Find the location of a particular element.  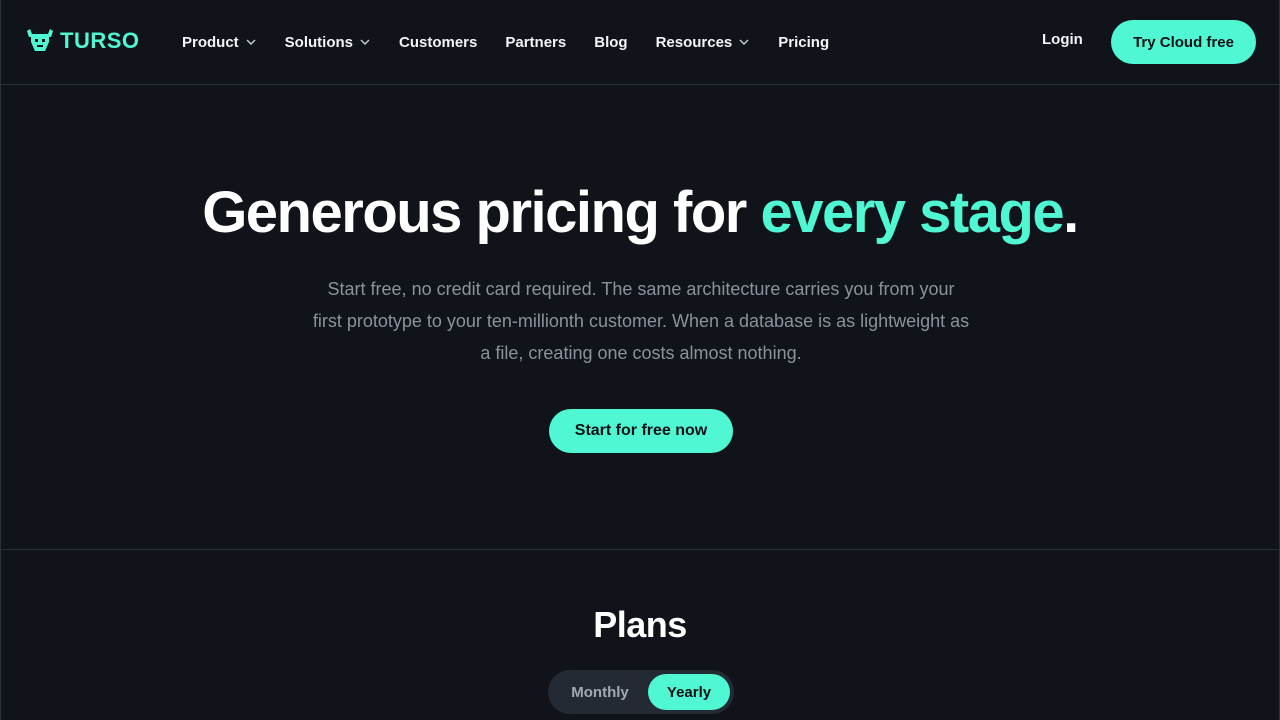

nav-item-resources: Resources is located at coordinates (703, 42).